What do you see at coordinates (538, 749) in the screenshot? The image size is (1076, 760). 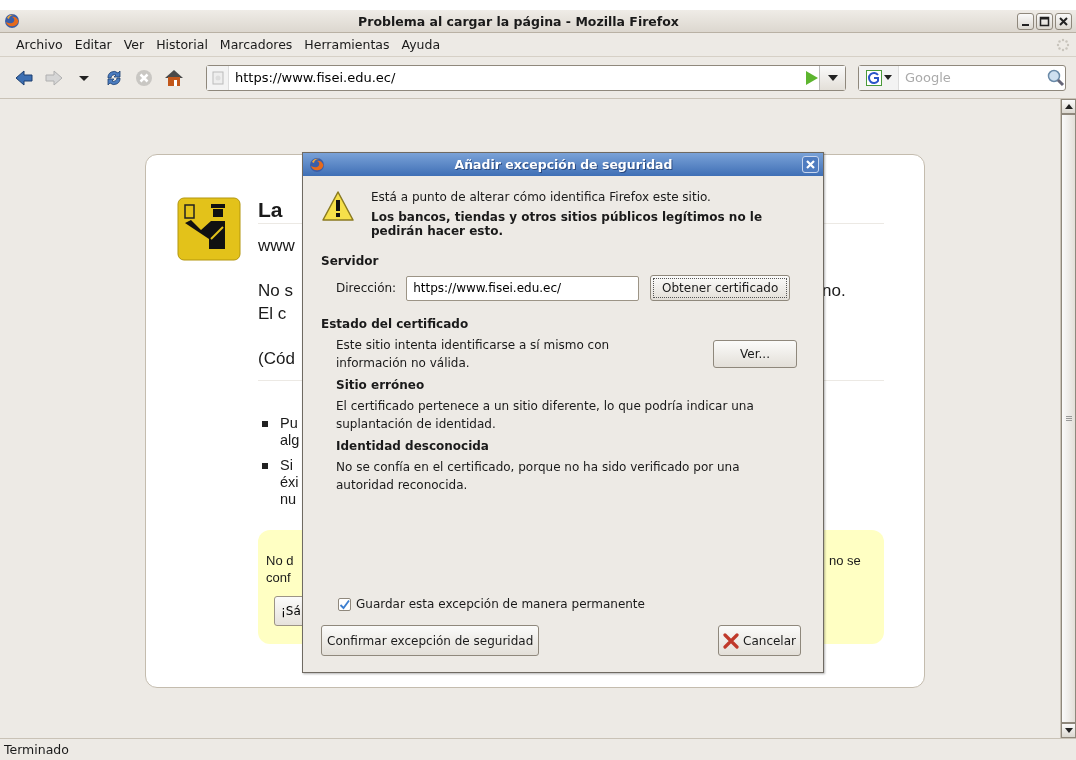 I see `status-text: Terminado` at bounding box center [538, 749].